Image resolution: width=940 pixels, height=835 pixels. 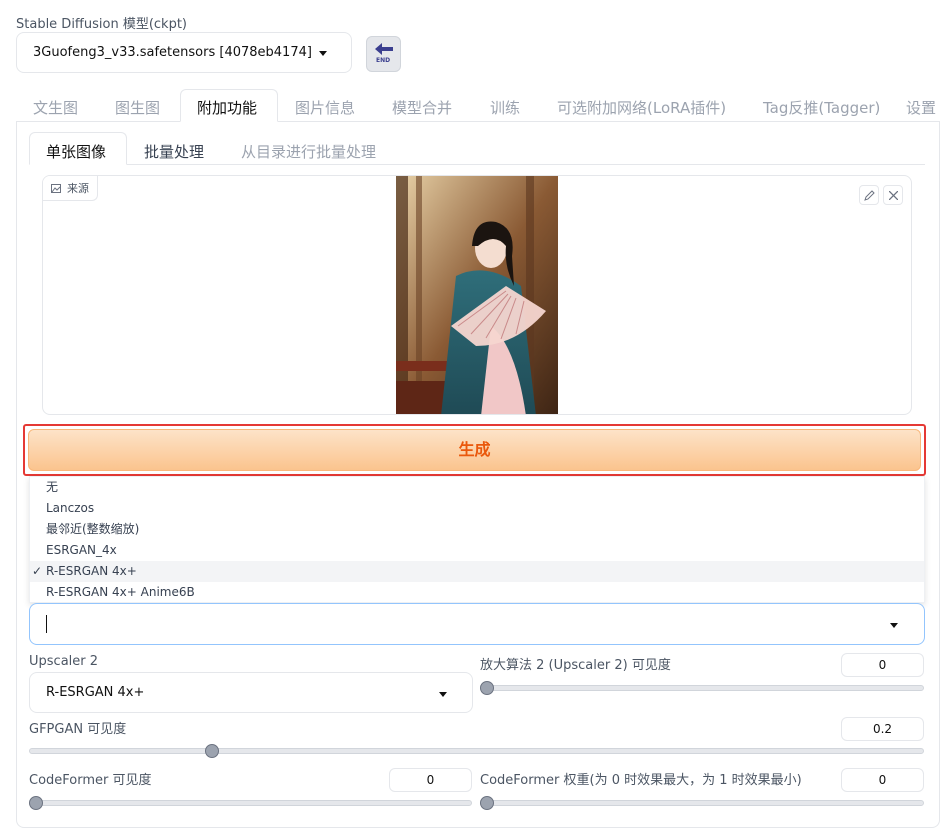 I want to click on upscaler2-visibility-value: 0, so click(x=882, y=665).